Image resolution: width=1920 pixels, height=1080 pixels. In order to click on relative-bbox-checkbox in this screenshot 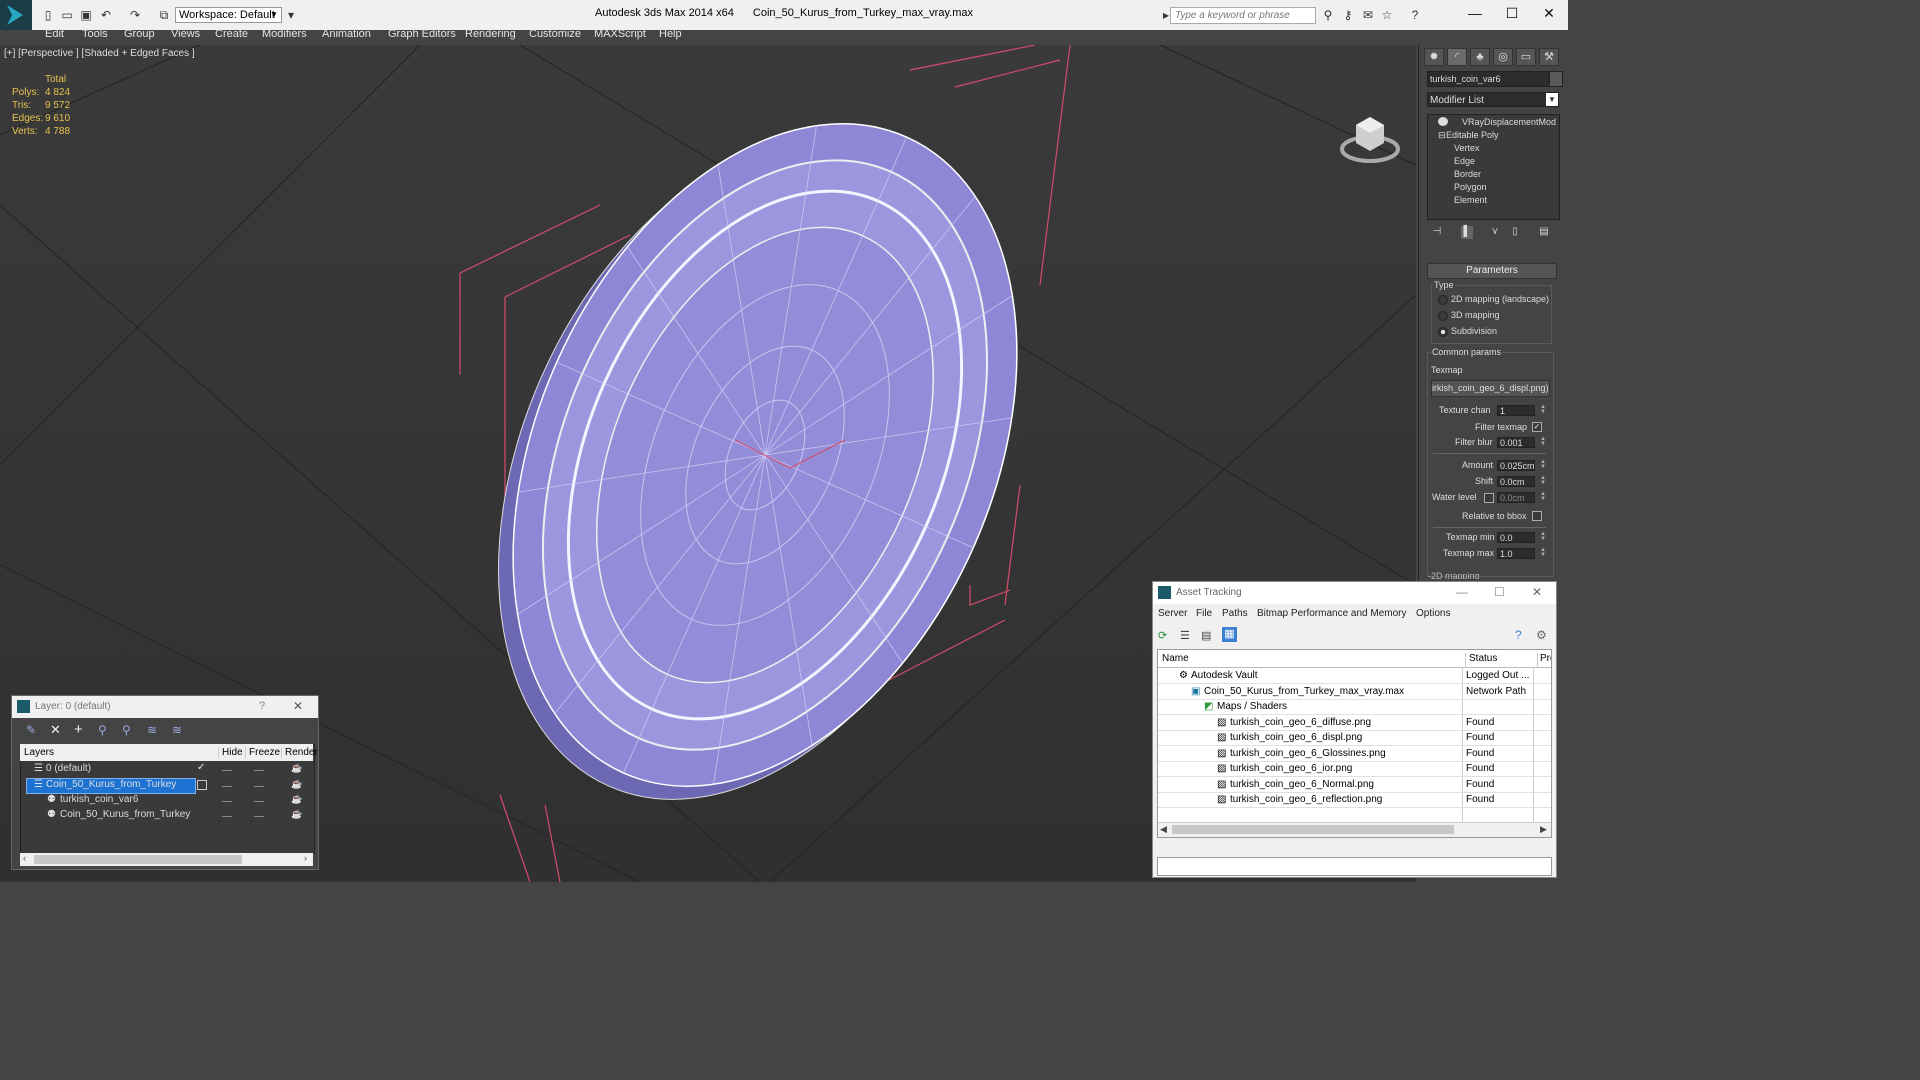, I will do `click(1537, 516)`.